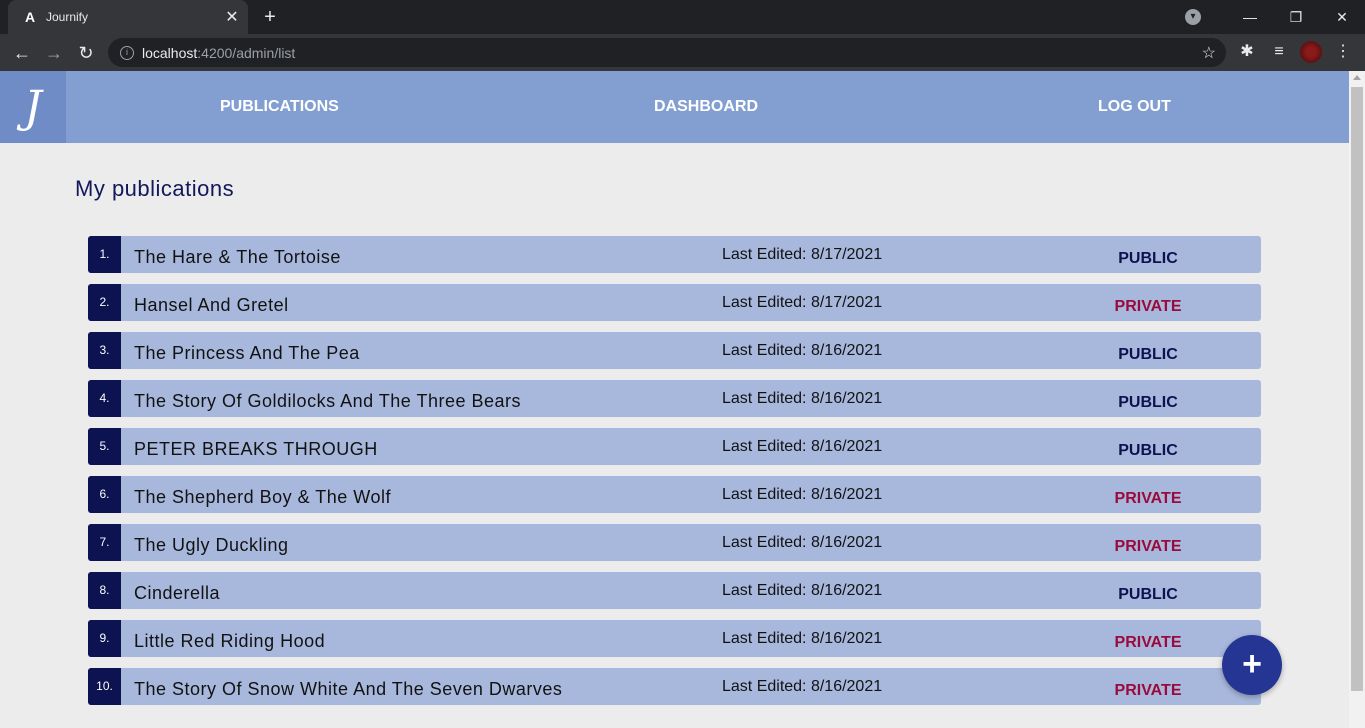 The width and height of the screenshot is (1365, 728). I want to click on back-arrow-icon: ←, so click(22, 53).